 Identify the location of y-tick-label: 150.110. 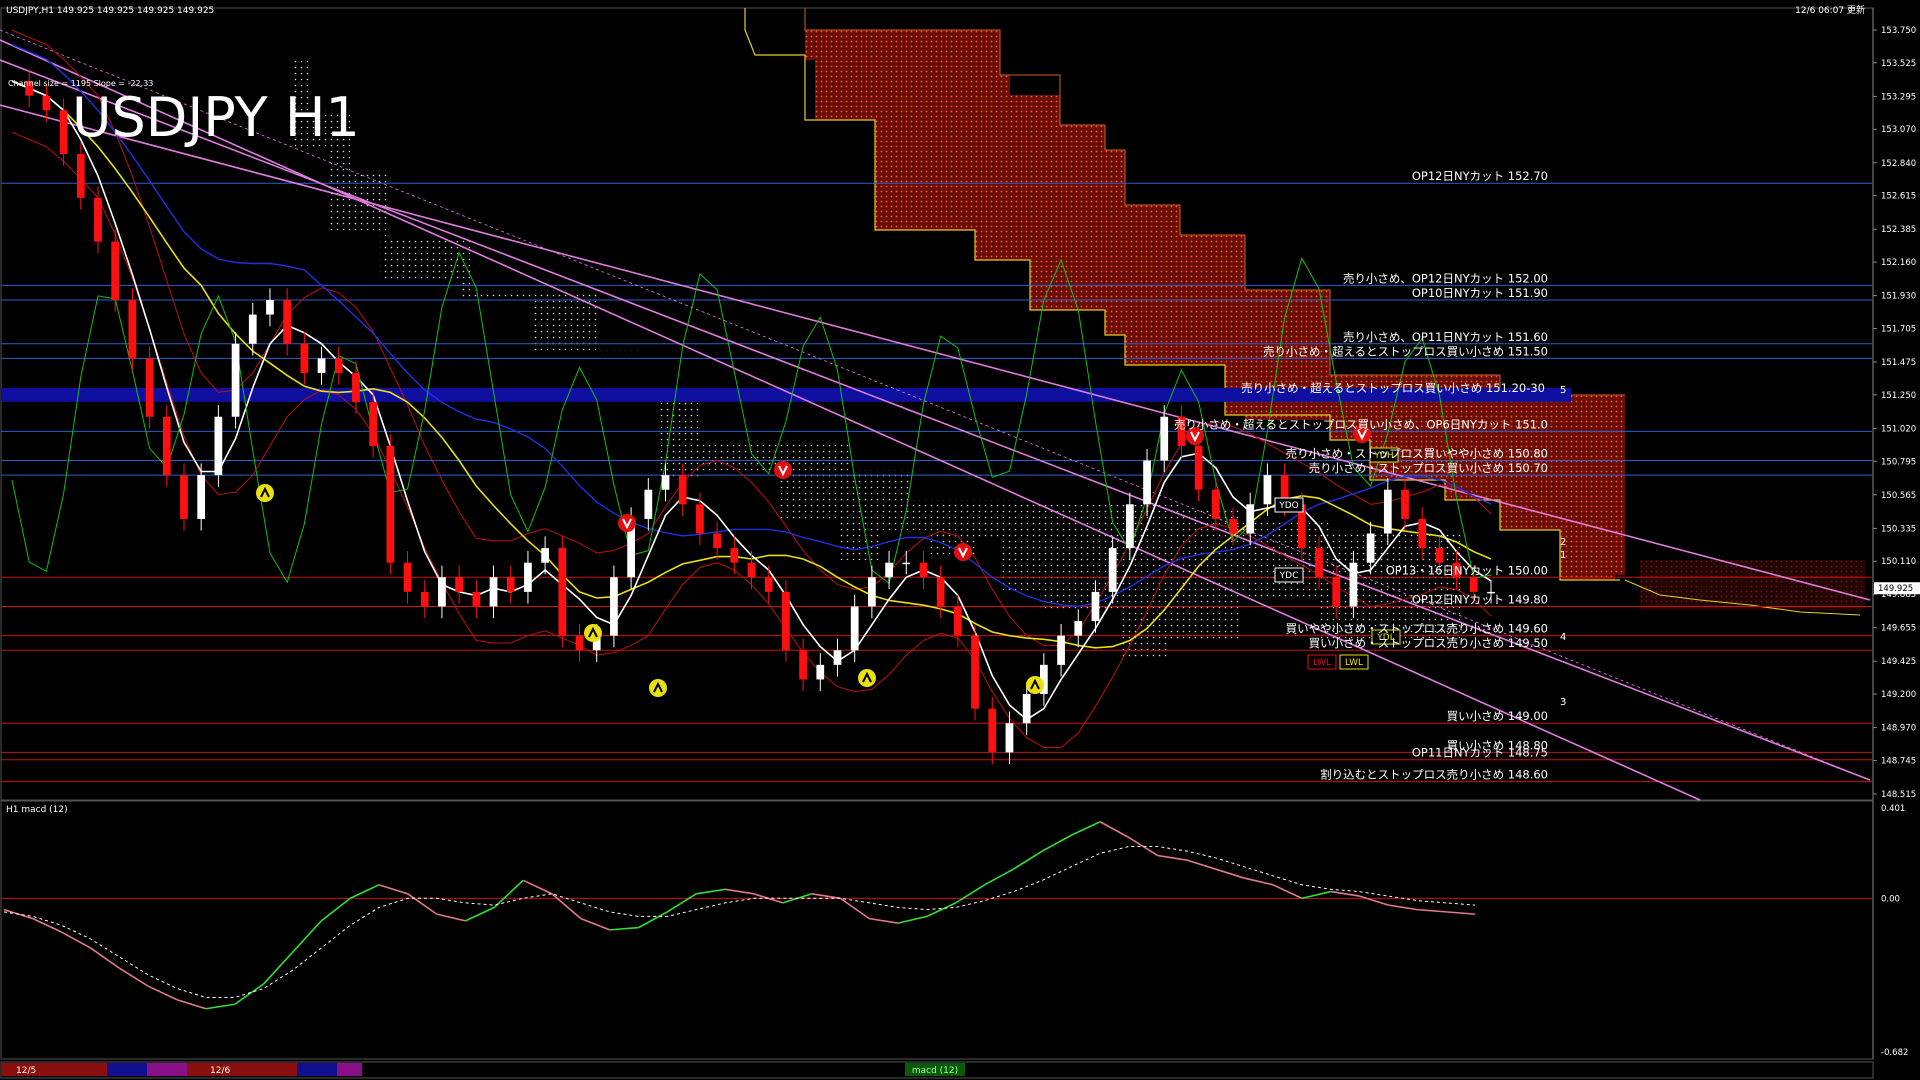
(1898, 562).